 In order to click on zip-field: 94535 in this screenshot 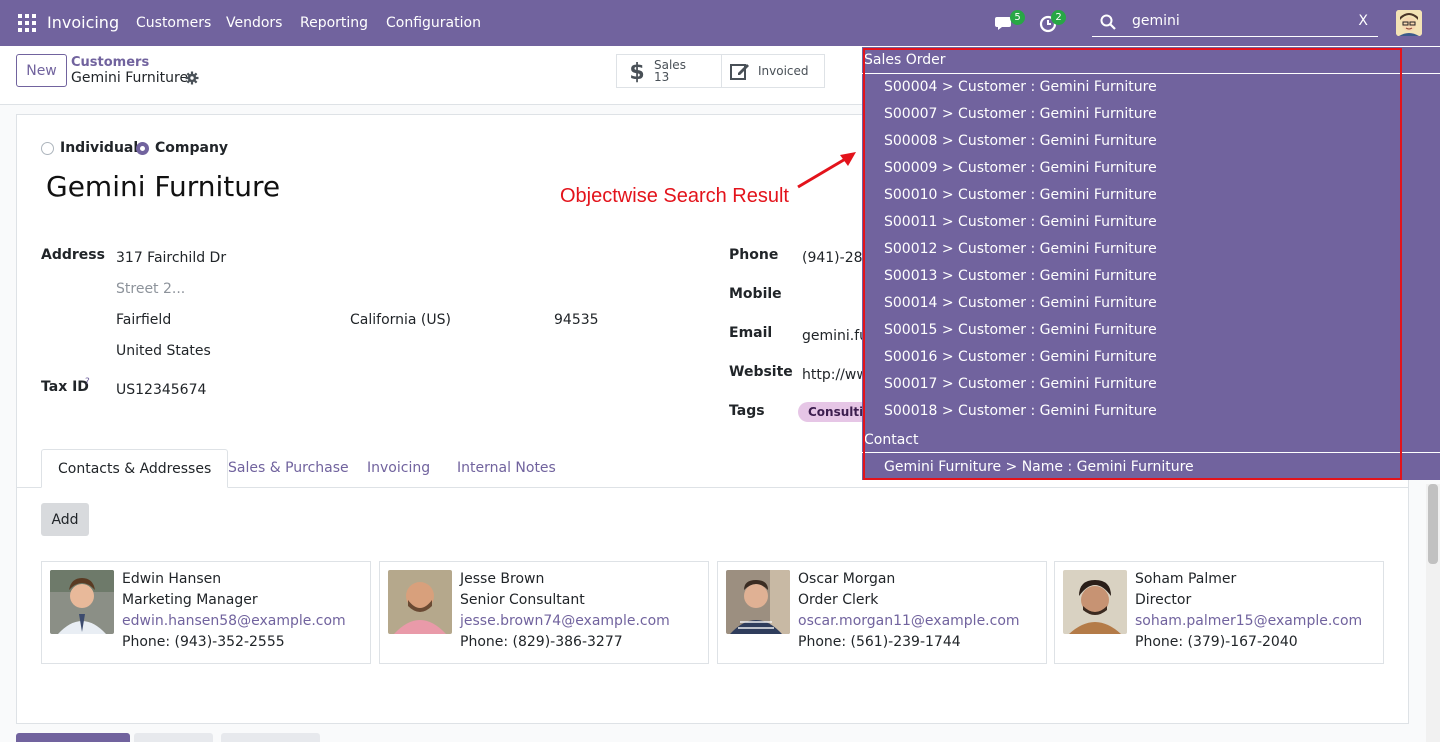, I will do `click(576, 320)`.